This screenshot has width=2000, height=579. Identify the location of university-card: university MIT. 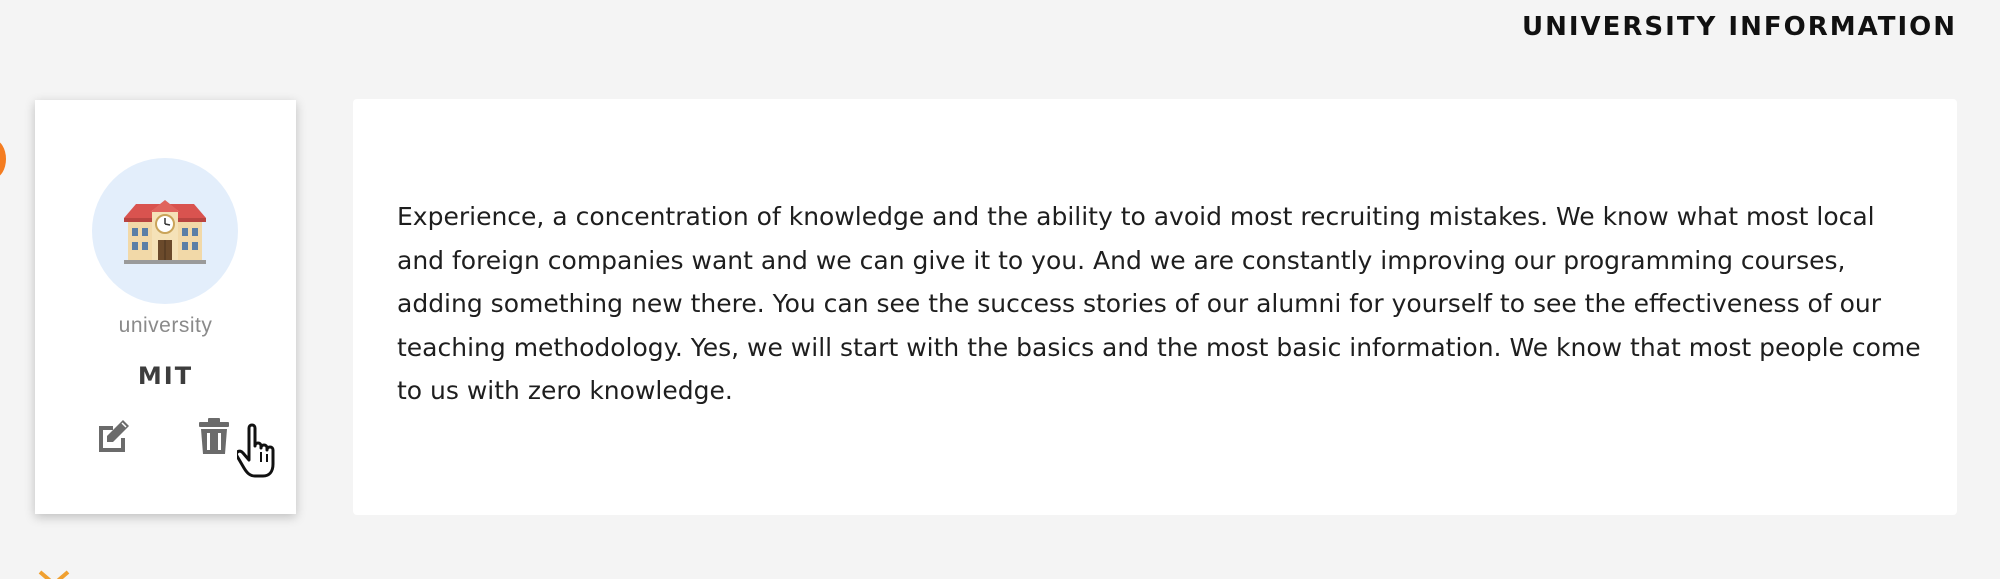
(165, 307).